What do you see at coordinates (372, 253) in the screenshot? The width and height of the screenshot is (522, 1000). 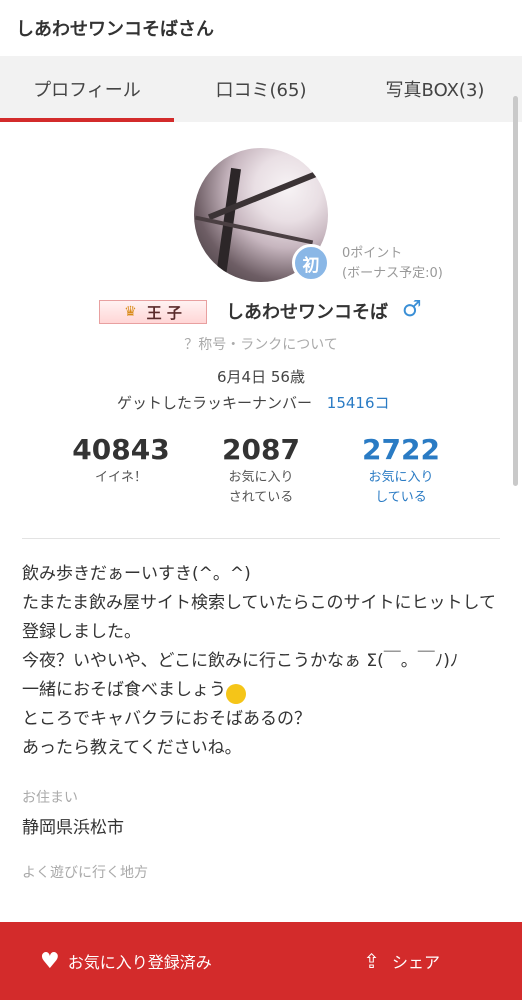 I see `points-text: 0ポイント` at bounding box center [372, 253].